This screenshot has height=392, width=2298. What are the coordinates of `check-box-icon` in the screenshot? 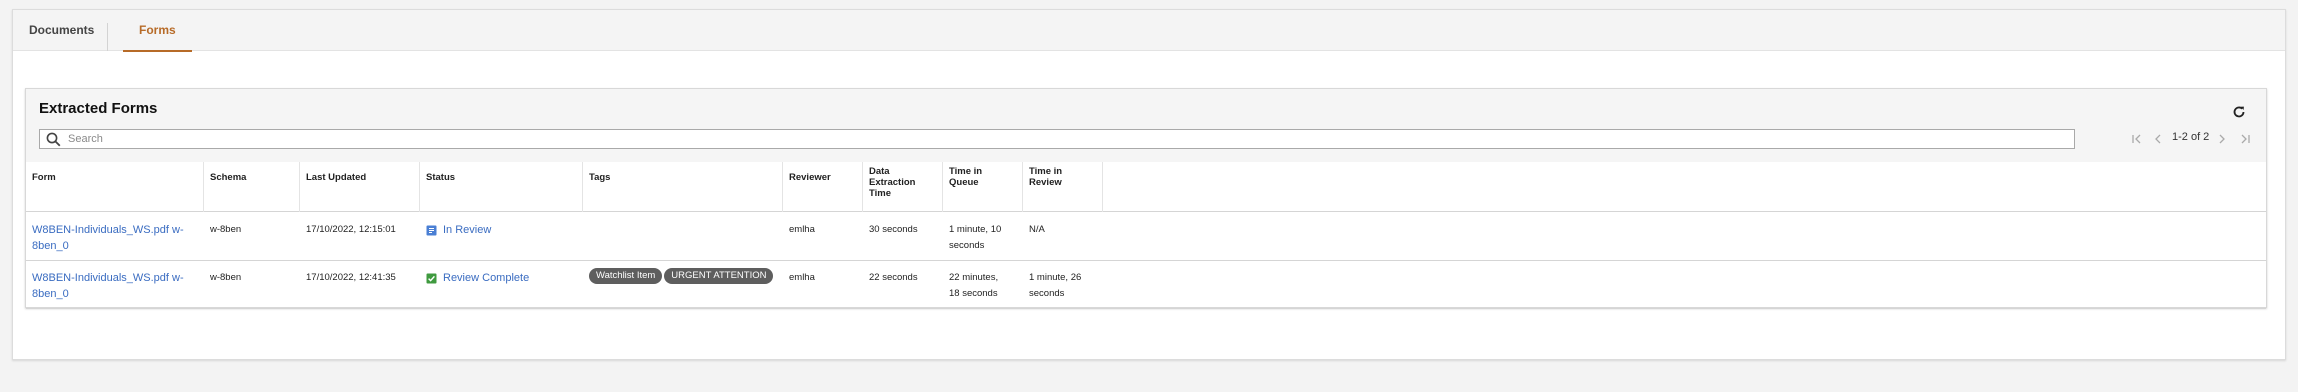 It's located at (431, 278).